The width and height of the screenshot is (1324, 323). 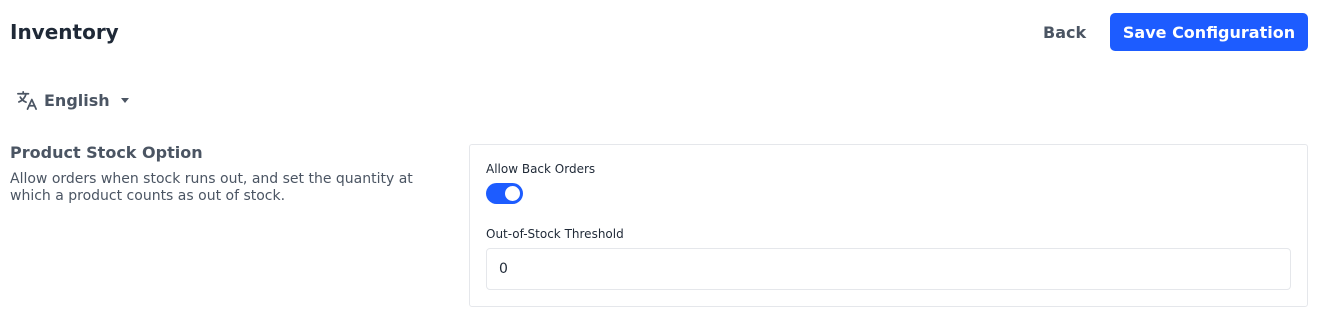 I want to click on allow-back-orders-toggle, so click(x=504, y=193).